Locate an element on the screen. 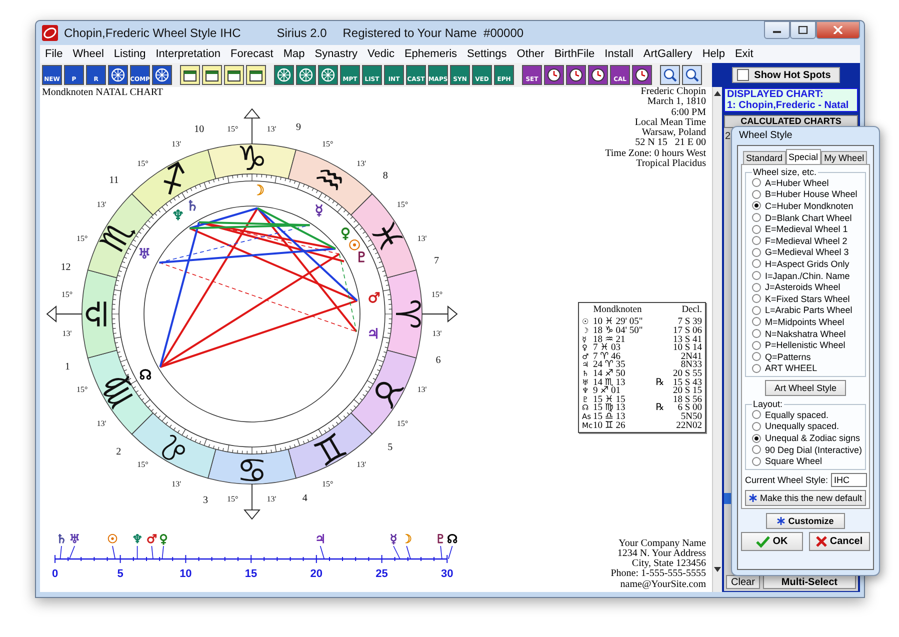  menu-item: Other is located at coordinates (531, 54).